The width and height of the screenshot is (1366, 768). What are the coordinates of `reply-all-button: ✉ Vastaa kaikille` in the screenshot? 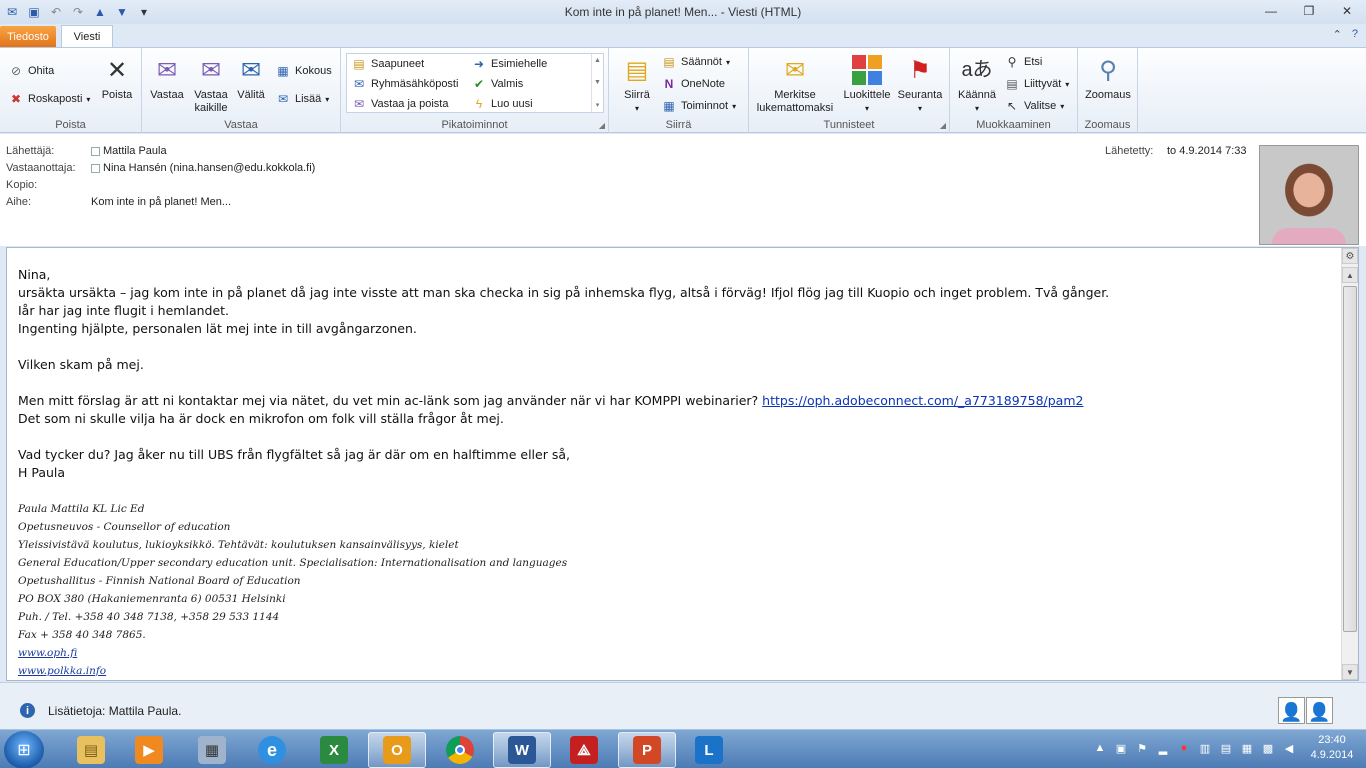 It's located at (211, 84).